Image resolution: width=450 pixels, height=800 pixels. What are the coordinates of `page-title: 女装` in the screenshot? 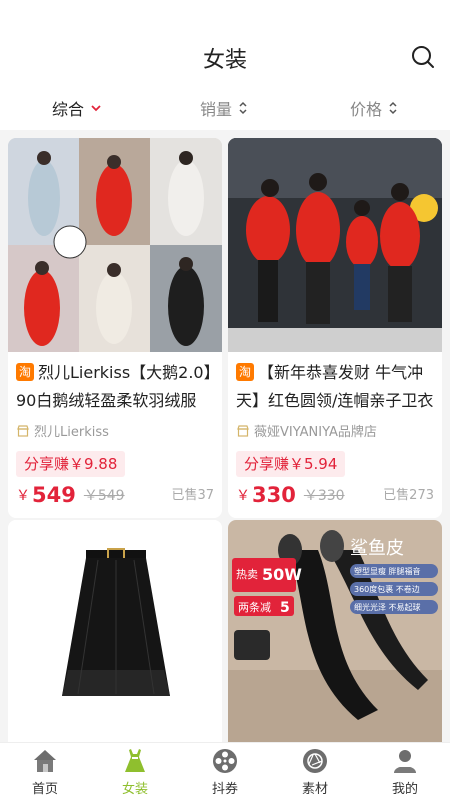 It's located at (224, 60).